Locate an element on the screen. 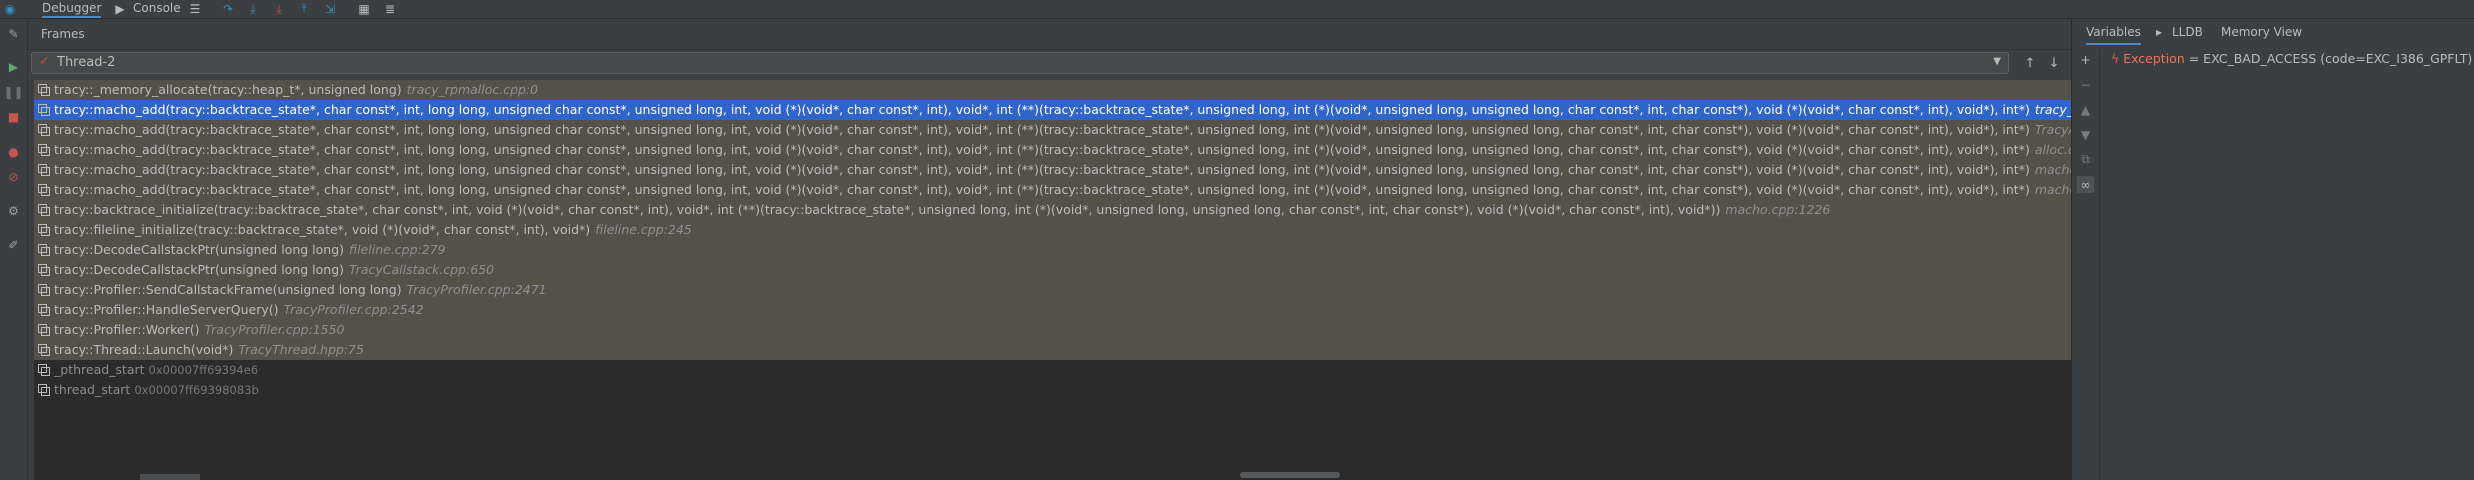 This screenshot has height=480, width=2474. stack-frame-location: TracyProfiler.cpp:2471 is located at coordinates (476, 289).